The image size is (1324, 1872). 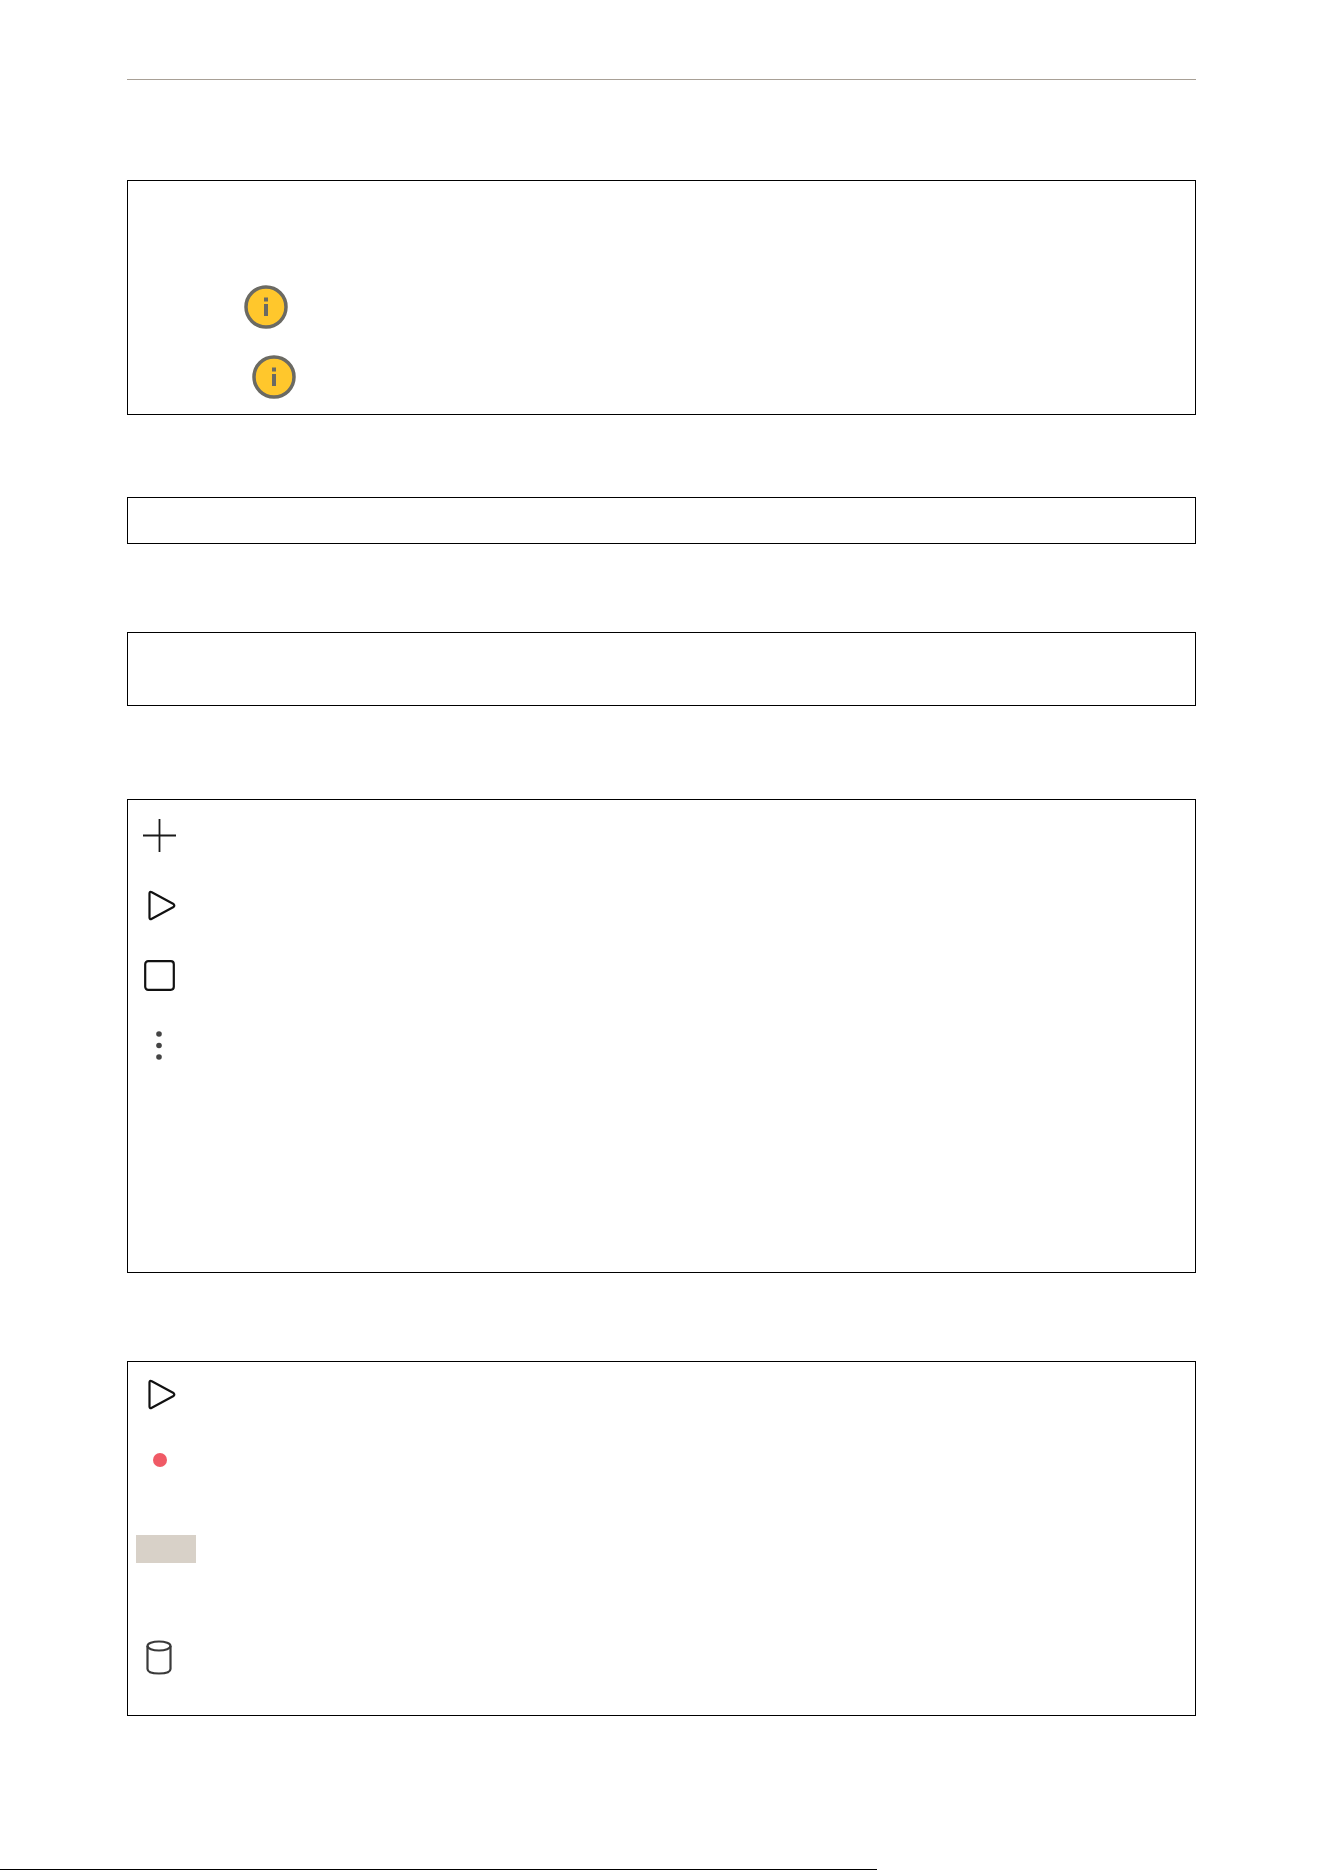 I want to click on dot-icon, so click(x=160, y=1460).